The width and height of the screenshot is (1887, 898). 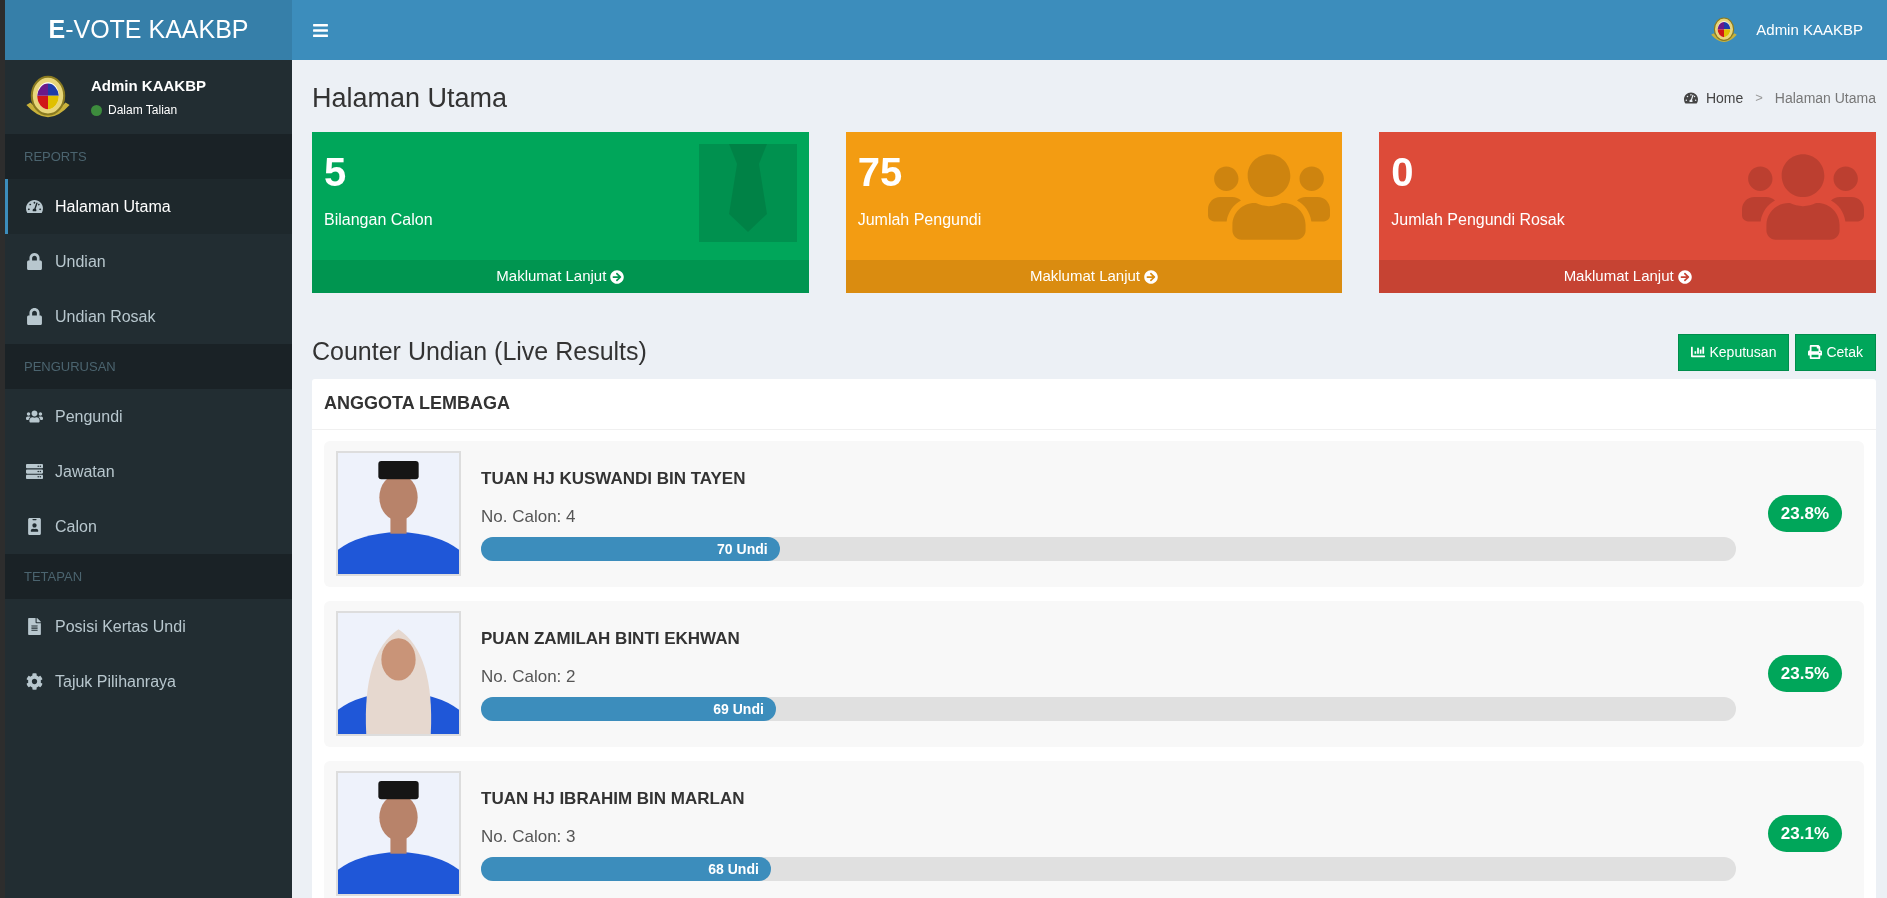 I want to click on section-title: Counter Undian (Live Results), so click(x=479, y=351).